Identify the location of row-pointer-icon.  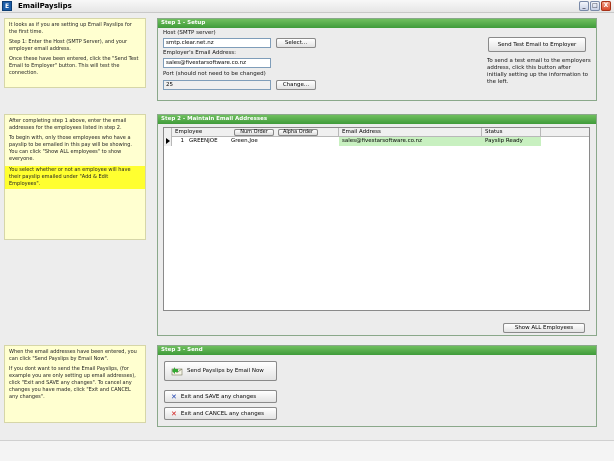
(168, 141).